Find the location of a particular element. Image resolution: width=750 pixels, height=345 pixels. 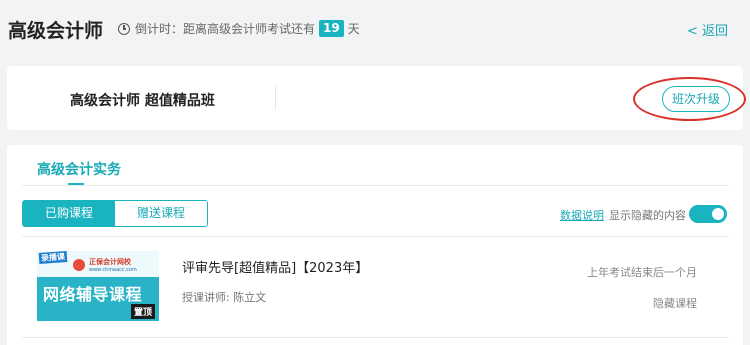

tab-purchased-courses: 已购课程 is located at coordinates (69, 213).